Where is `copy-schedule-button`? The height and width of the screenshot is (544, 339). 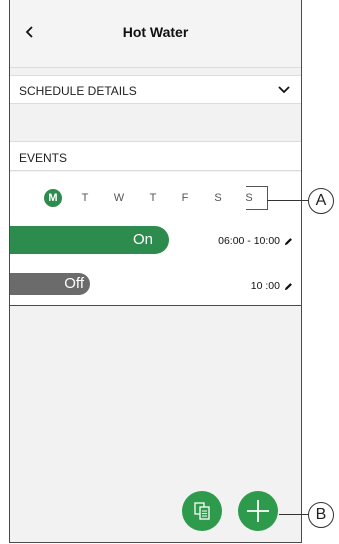
copy-schedule-button is located at coordinates (202, 511).